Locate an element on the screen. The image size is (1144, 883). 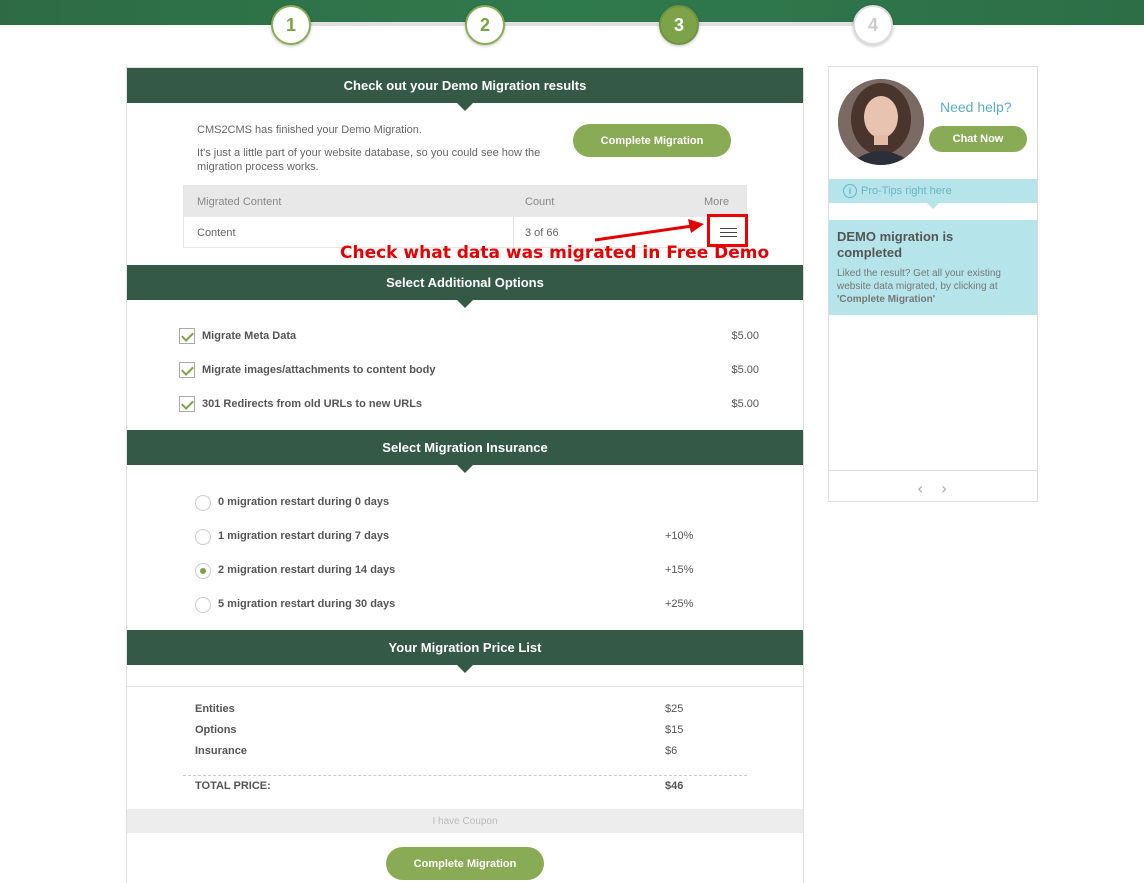
price-row: Options $15 is located at coordinates (445, 732).